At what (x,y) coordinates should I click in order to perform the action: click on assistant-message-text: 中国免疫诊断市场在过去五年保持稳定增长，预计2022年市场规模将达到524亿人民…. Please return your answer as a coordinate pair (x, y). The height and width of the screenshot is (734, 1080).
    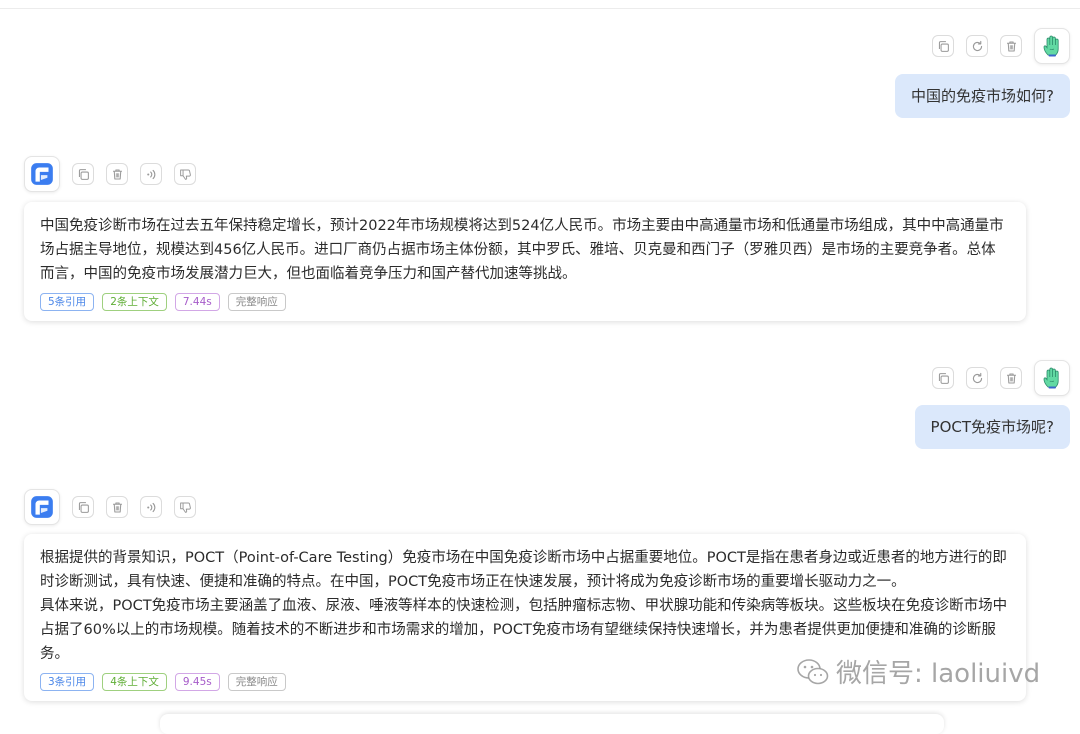
    Looking at the image, I should click on (522, 250).